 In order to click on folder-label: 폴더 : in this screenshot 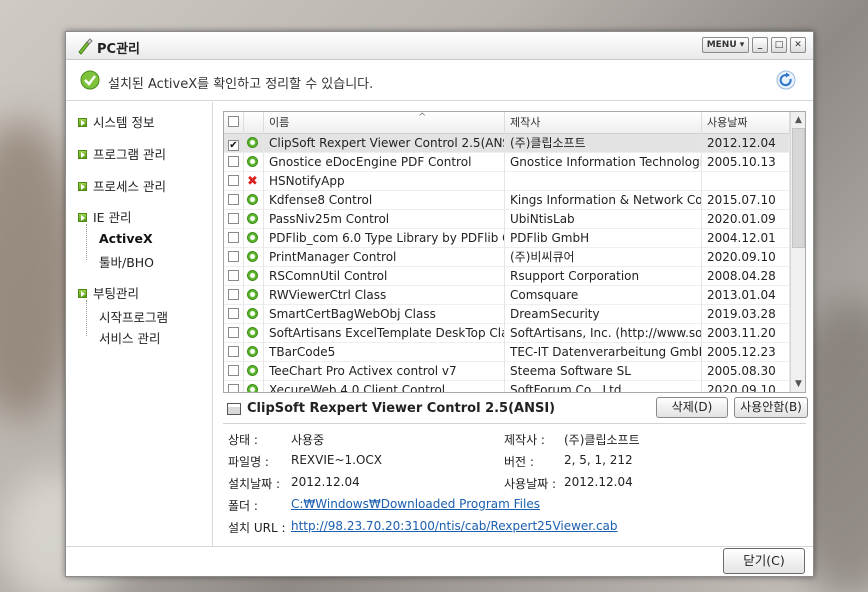, I will do `click(243, 506)`.